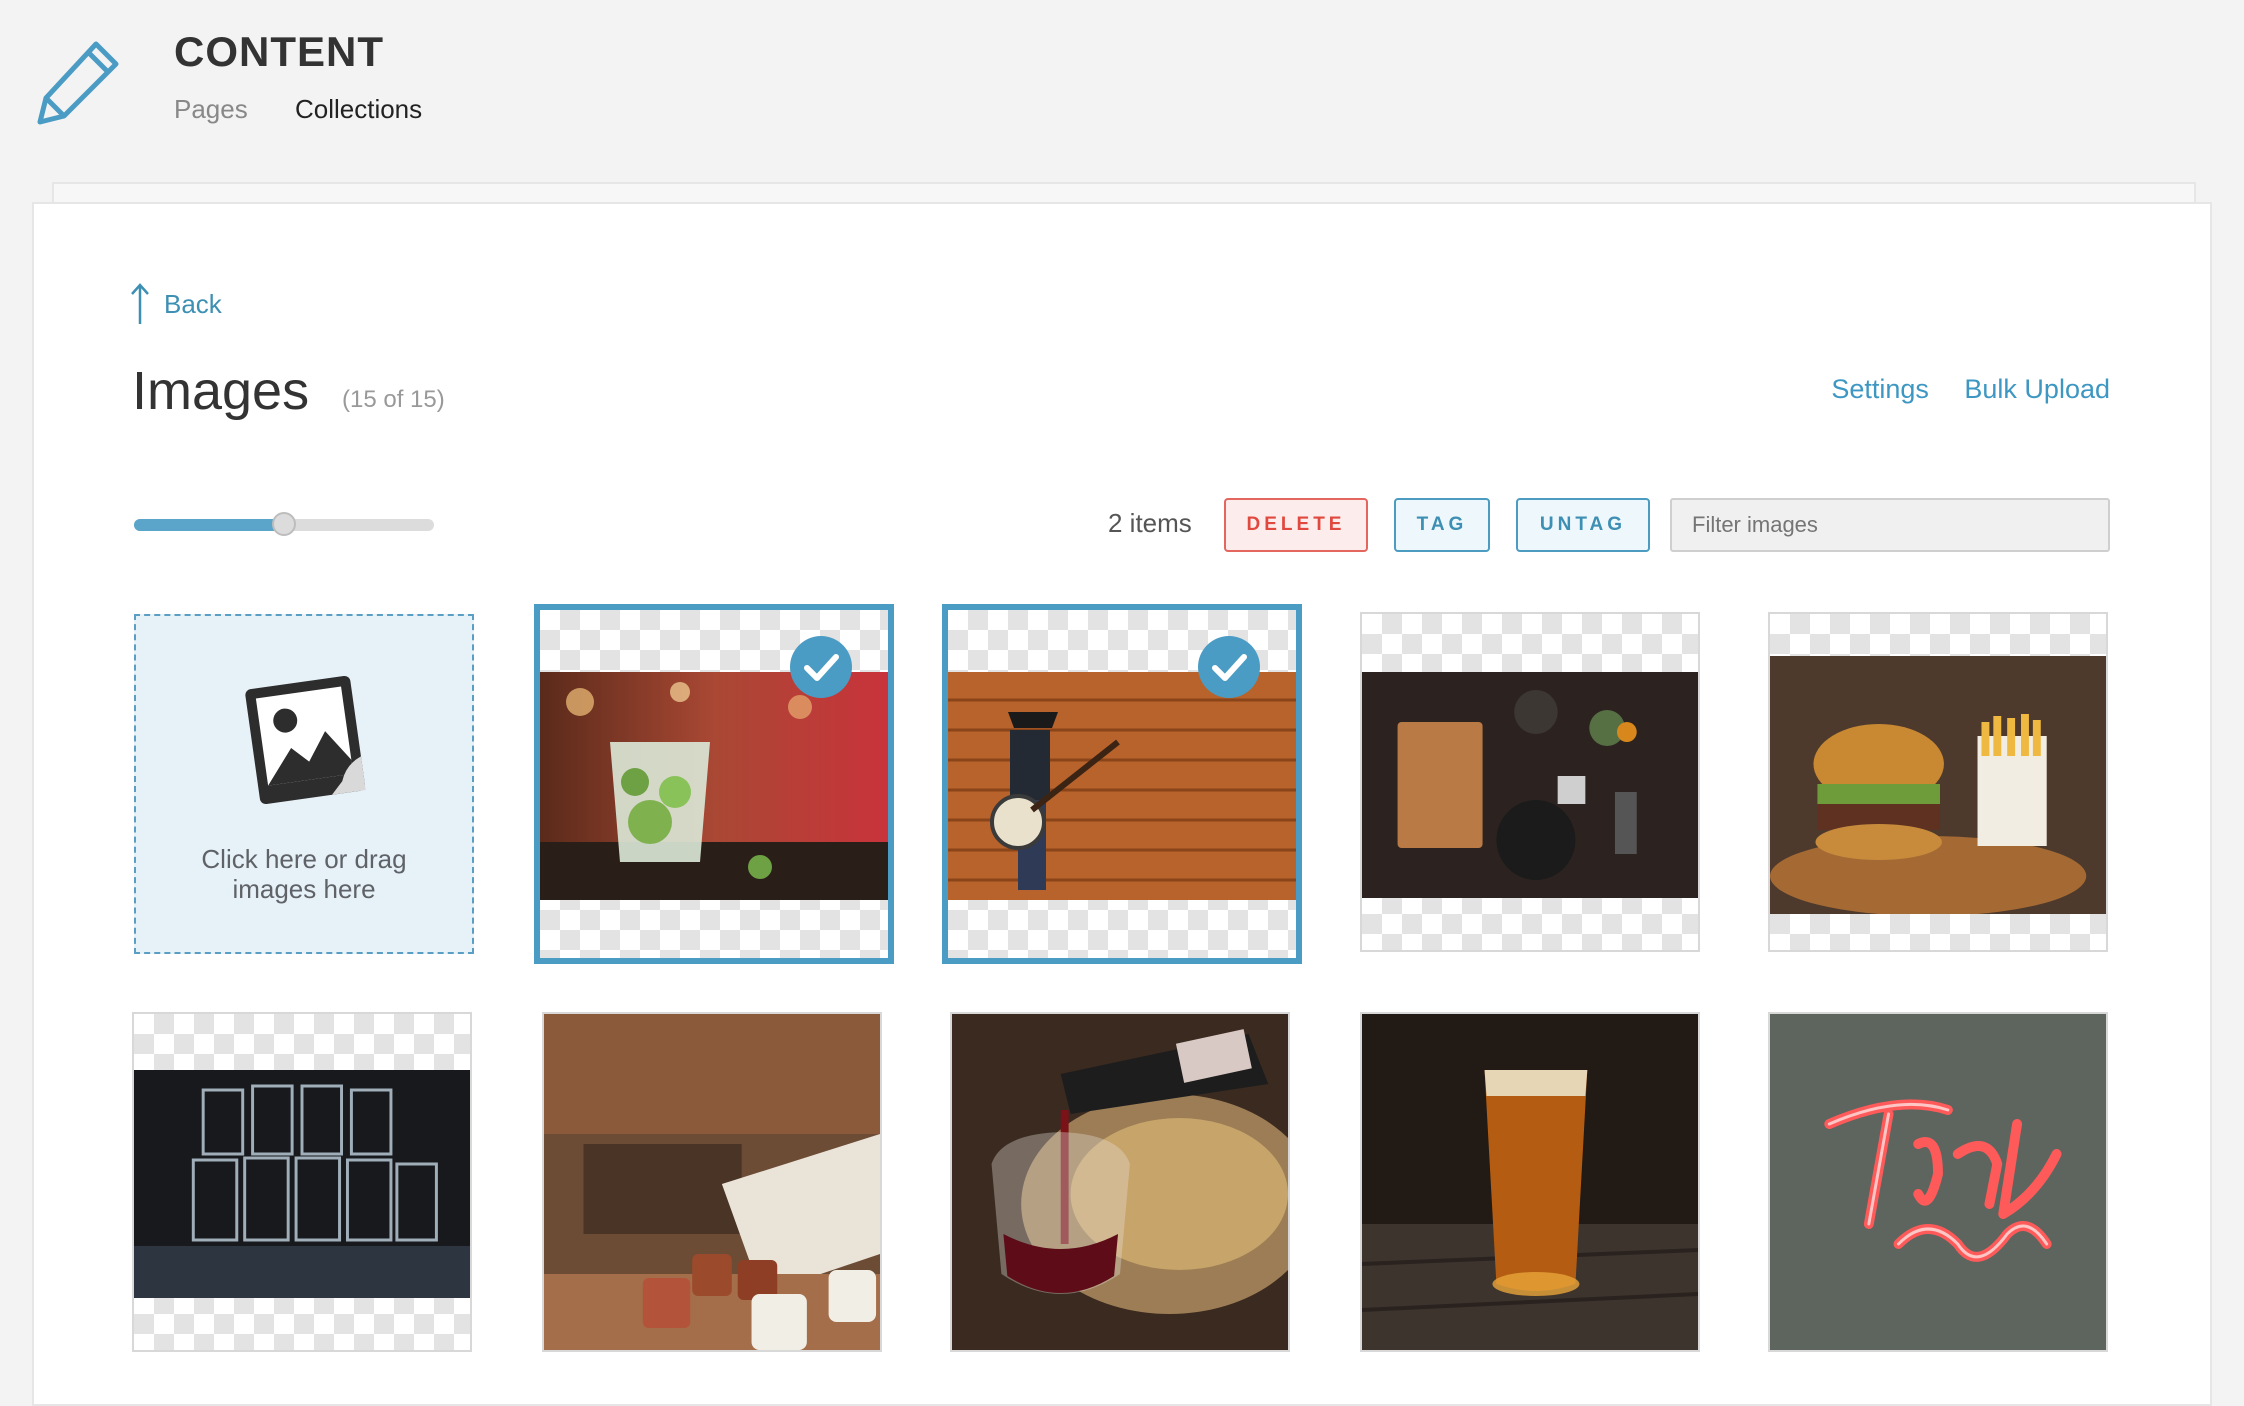  Describe the element at coordinates (211, 109) in the screenshot. I see `nav-pages: Pages` at that location.